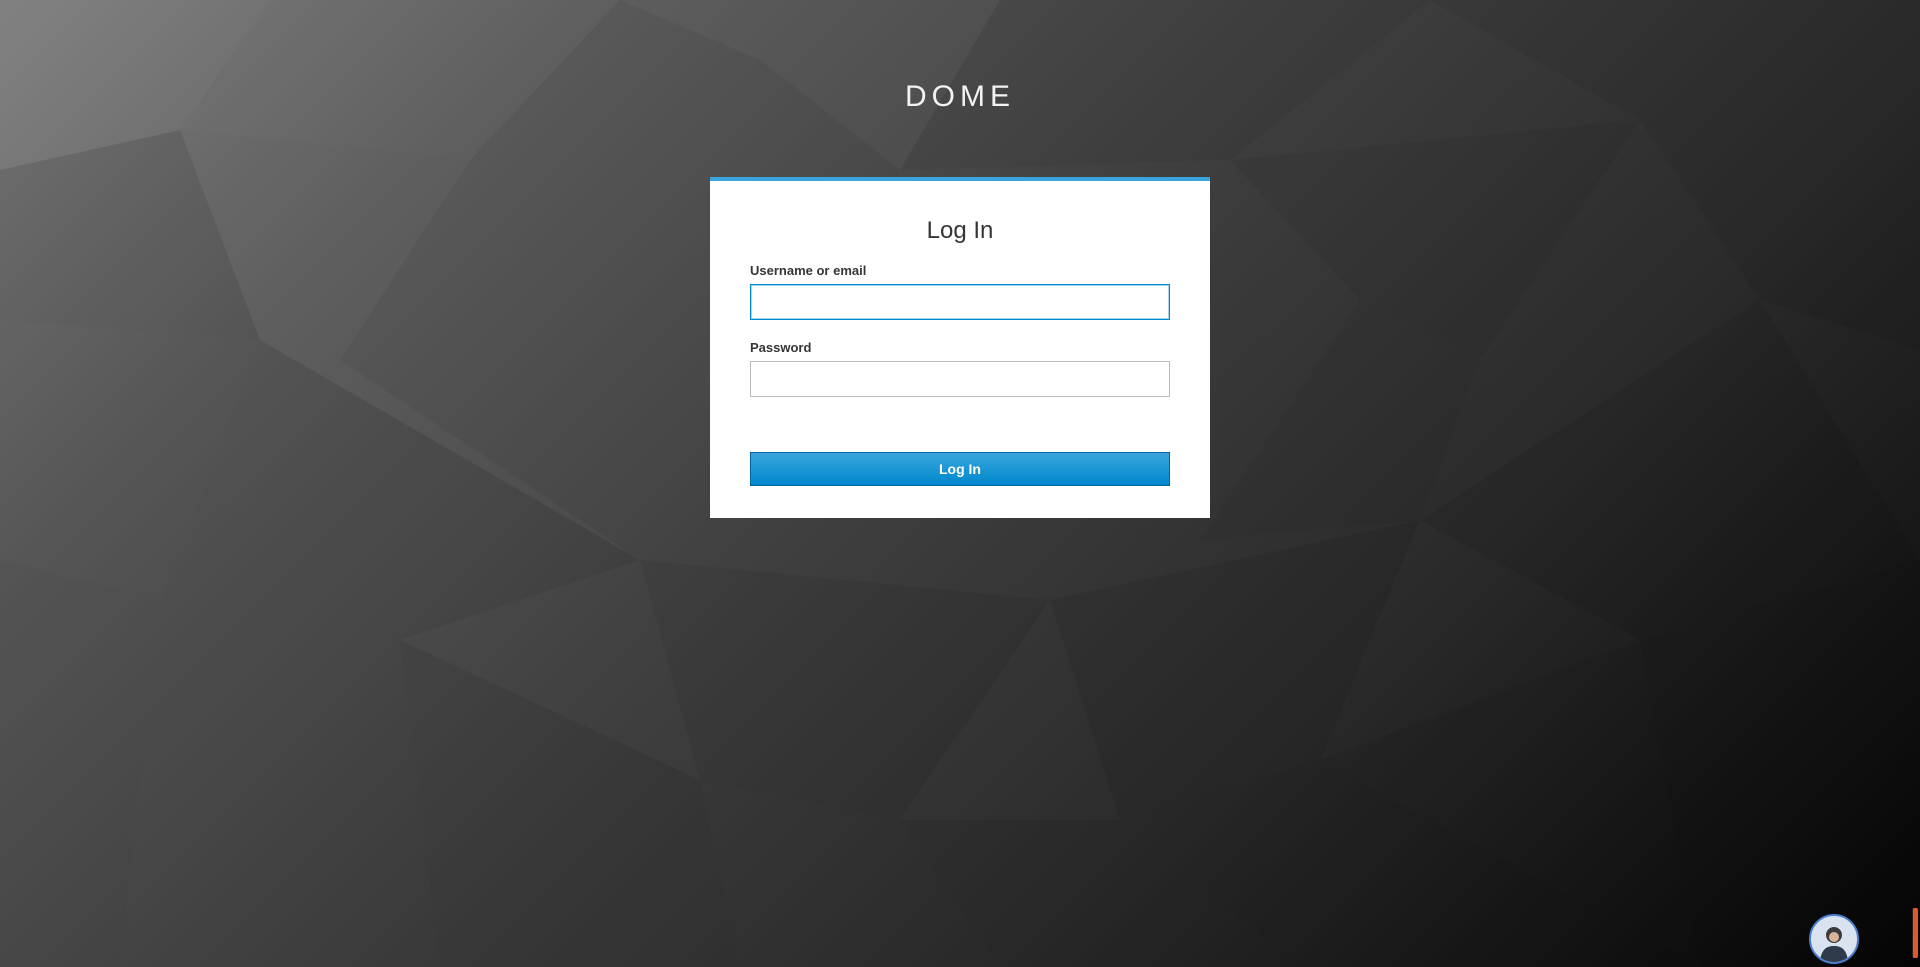 Image resolution: width=1920 pixels, height=967 pixels. Describe the element at coordinates (960, 469) in the screenshot. I see `login-button: Log In` at that location.